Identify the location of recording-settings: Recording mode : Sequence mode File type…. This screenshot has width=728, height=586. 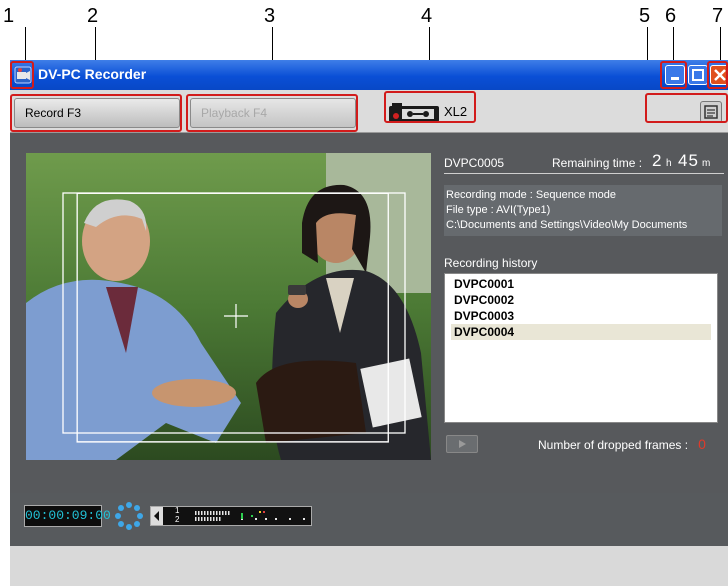
(583, 210).